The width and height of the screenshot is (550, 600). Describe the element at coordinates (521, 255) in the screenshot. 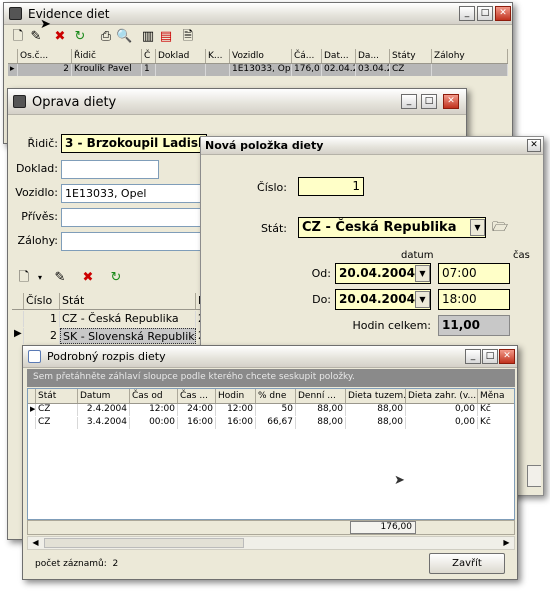

I see `cas-label: čas` at that location.